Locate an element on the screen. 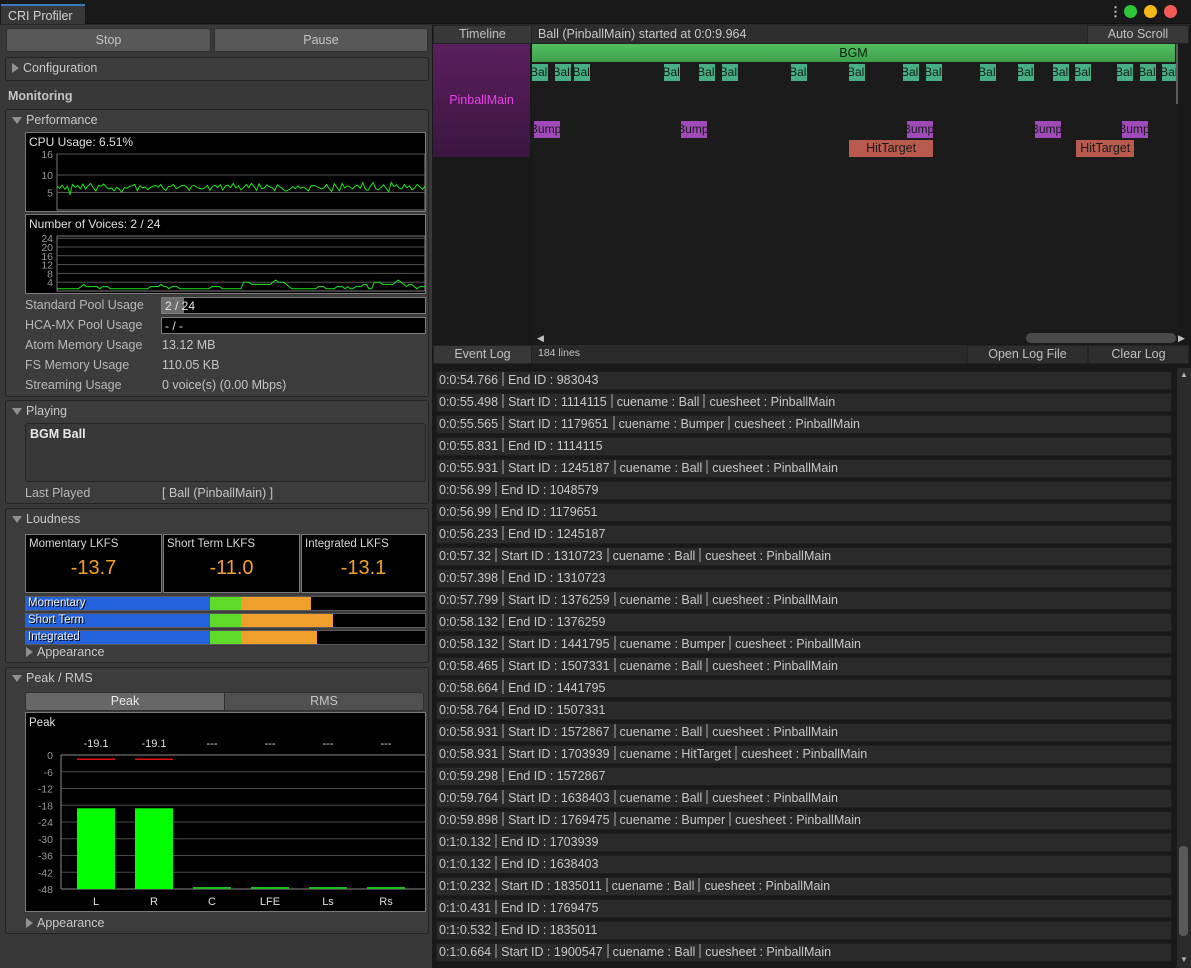 This screenshot has height=968, width=1191. log-row: 0:1:0.431 End ID : 1769475 is located at coordinates (804, 908).